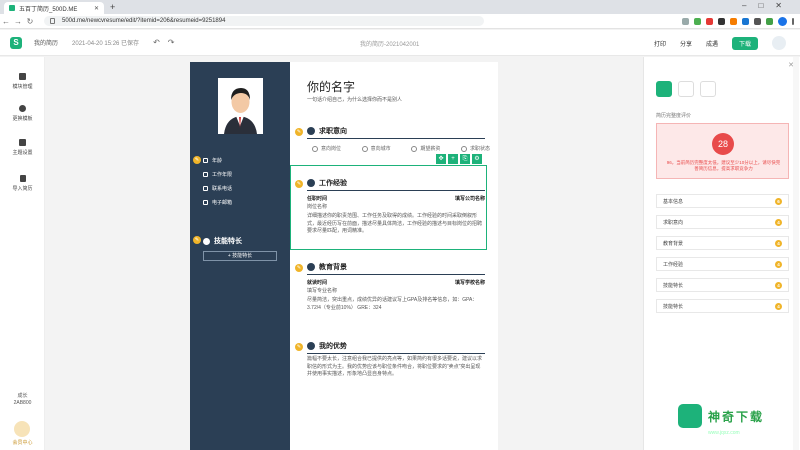  What do you see at coordinates (217, 161) in the screenshot?
I see `field-label: 年龄` at bounding box center [217, 161].